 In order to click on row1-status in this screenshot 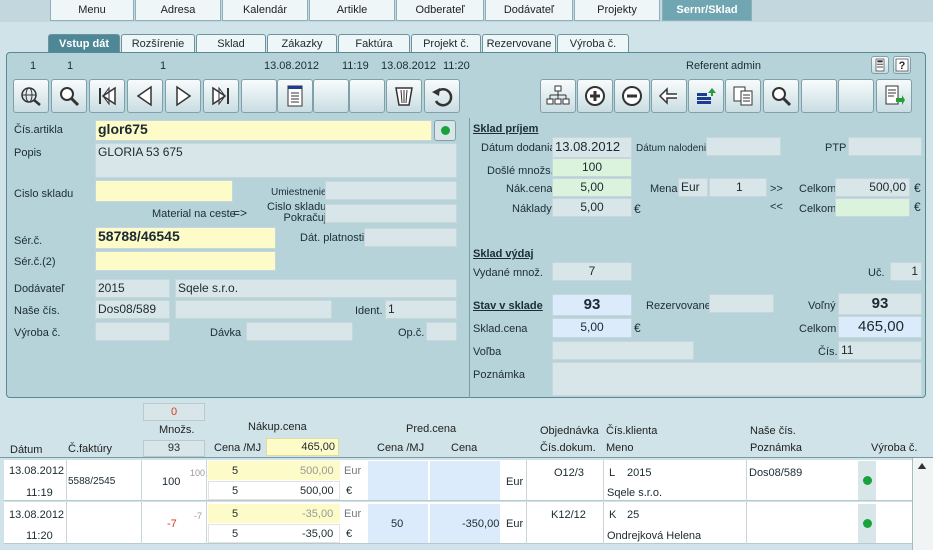, I will do `click(867, 480)`.